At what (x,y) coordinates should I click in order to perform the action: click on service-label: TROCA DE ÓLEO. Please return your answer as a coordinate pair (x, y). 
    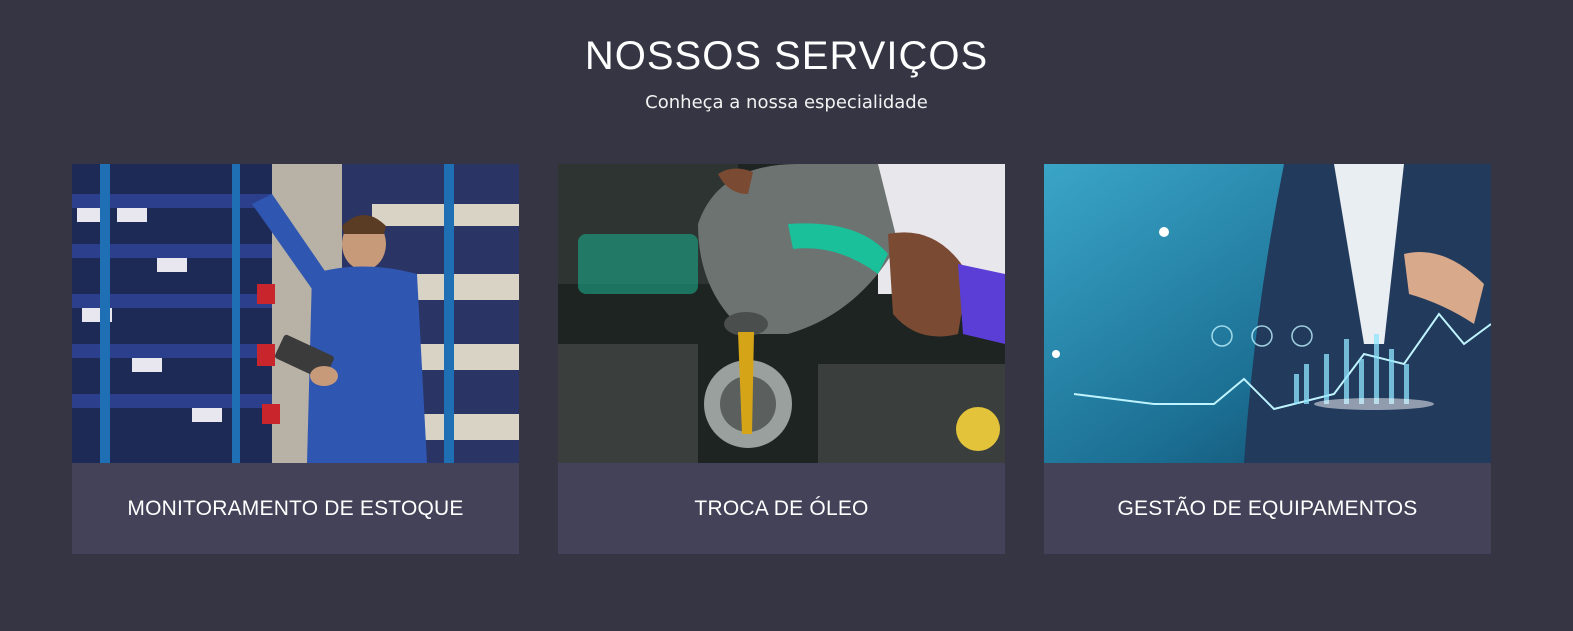
    Looking at the image, I should click on (781, 508).